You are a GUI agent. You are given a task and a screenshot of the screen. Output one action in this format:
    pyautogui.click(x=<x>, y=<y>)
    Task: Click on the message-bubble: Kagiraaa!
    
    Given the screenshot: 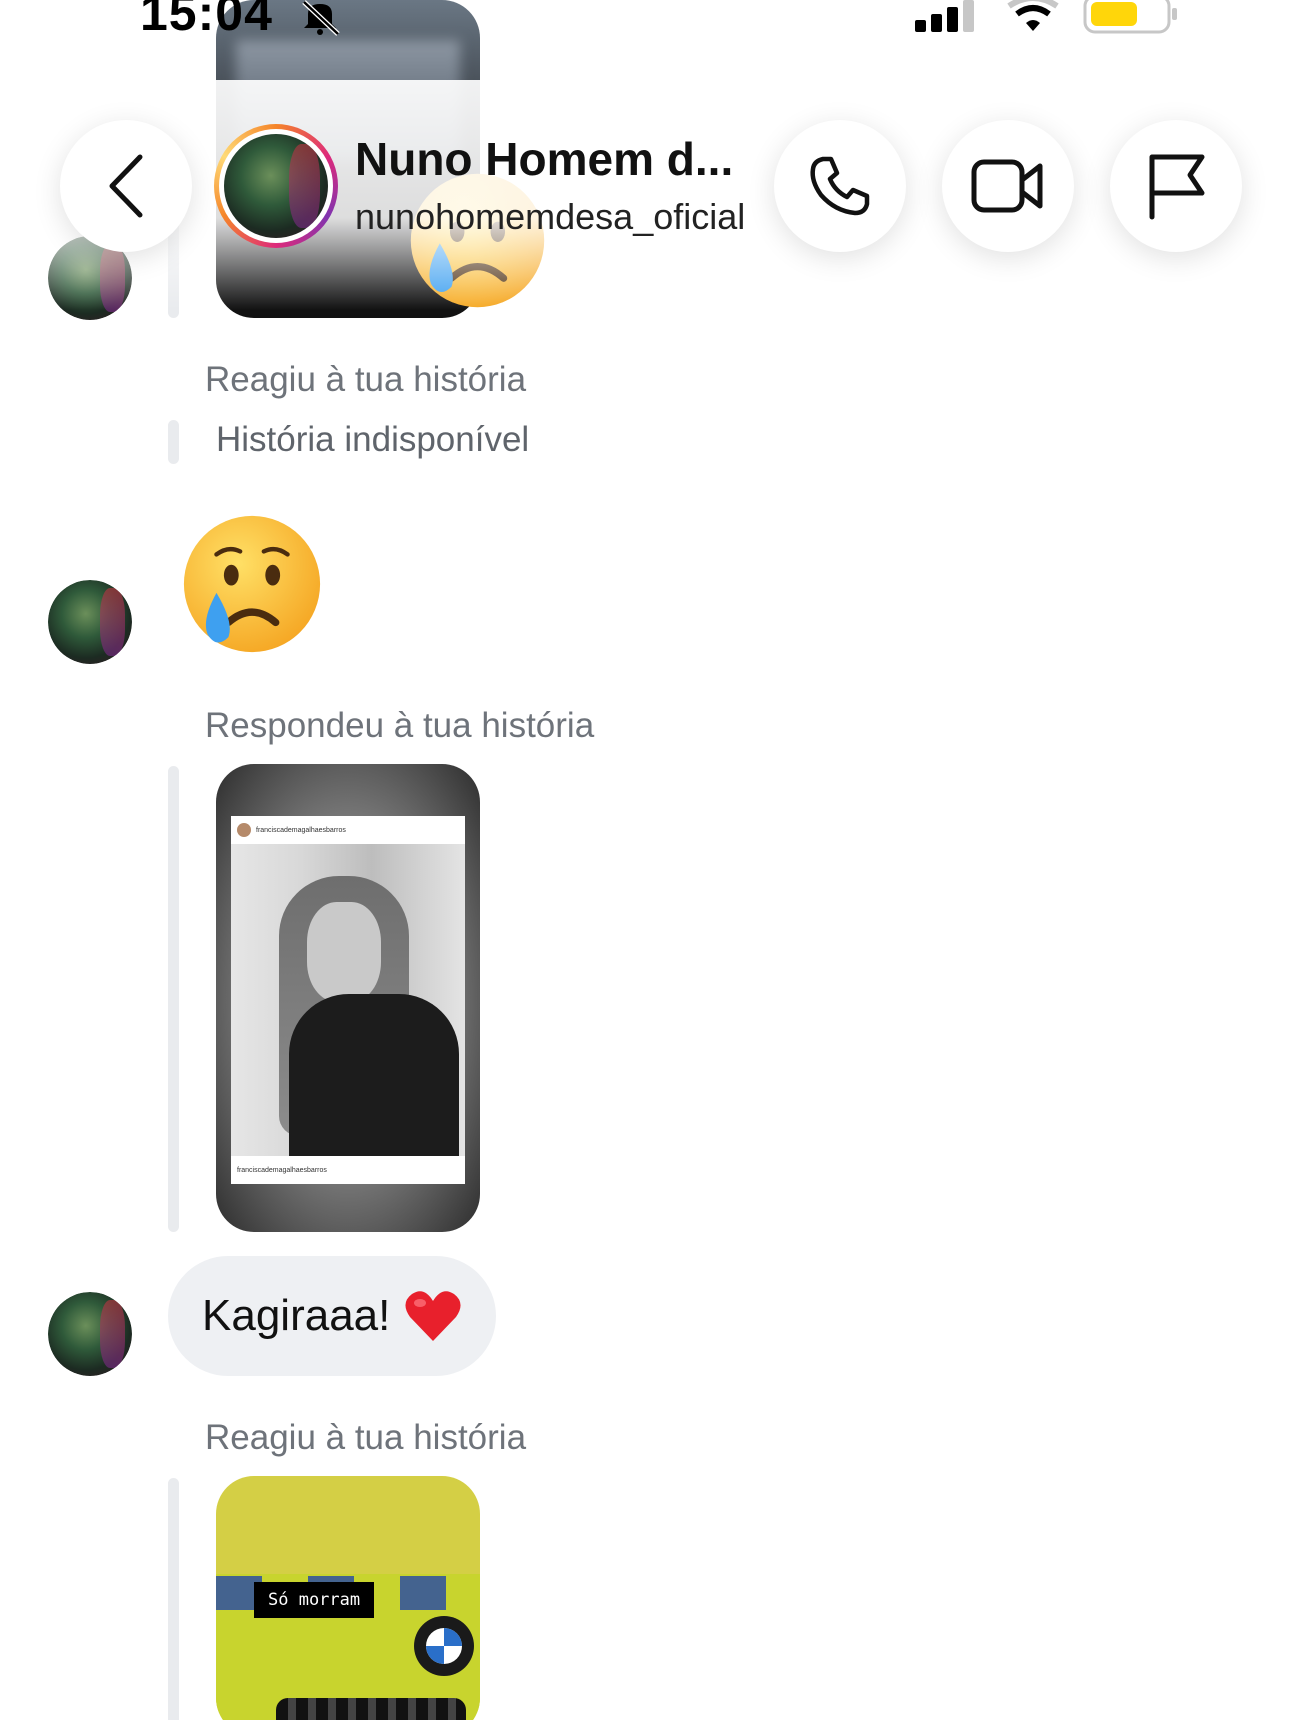 What is the action you would take?
    pyautogui.click(x=332, y=1316)
    